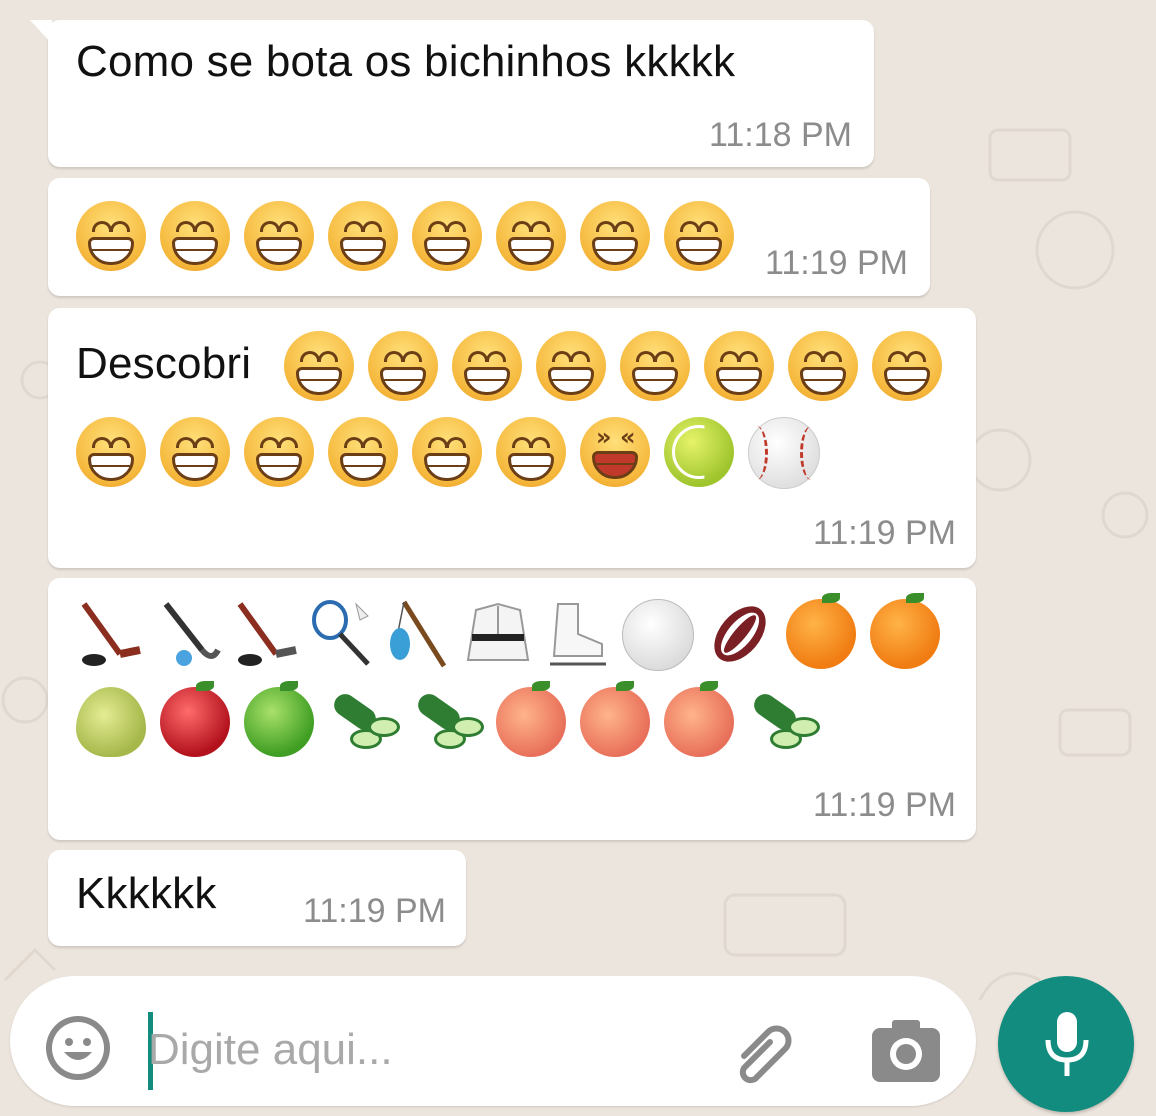 The width and height of the screenshot is (1156, 1116). I want to click on bubble-tail, so click(41, 32).